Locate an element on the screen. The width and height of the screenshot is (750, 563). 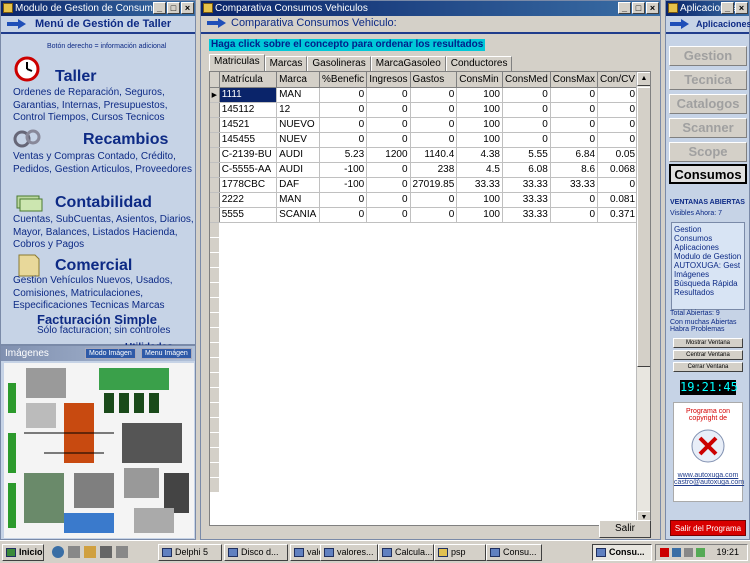
column-header: Con/CV is located at coordinates (618, 80).